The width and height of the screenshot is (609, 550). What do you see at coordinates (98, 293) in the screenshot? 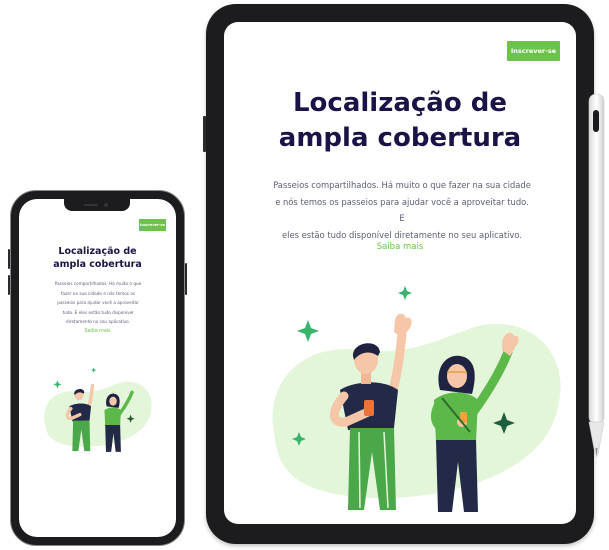
I see `phone-description-line-2: fazer na sua cidade e nós temos os` at bounding box center [98, 293].